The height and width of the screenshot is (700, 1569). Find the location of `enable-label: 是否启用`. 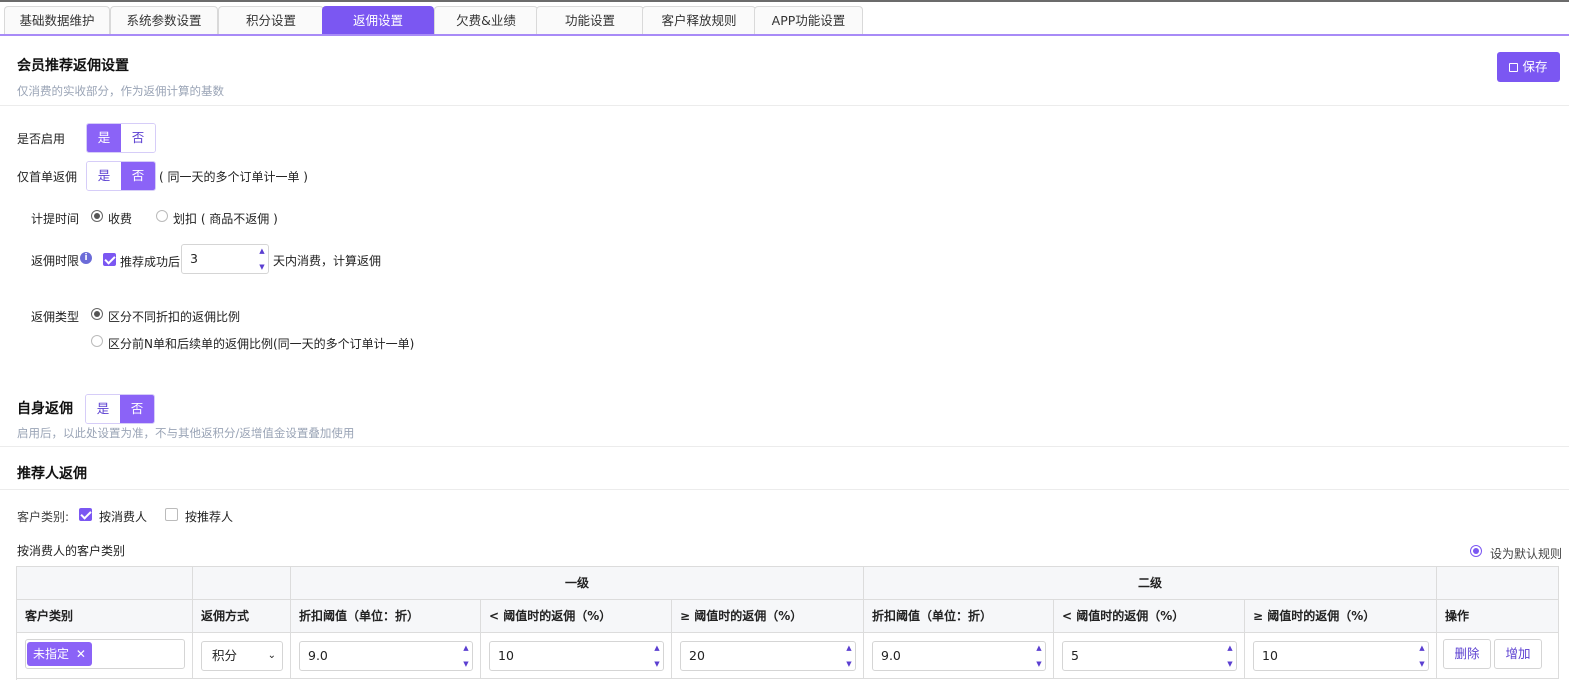

enable-label: 是否启用 is located at coordinates (41, 139).